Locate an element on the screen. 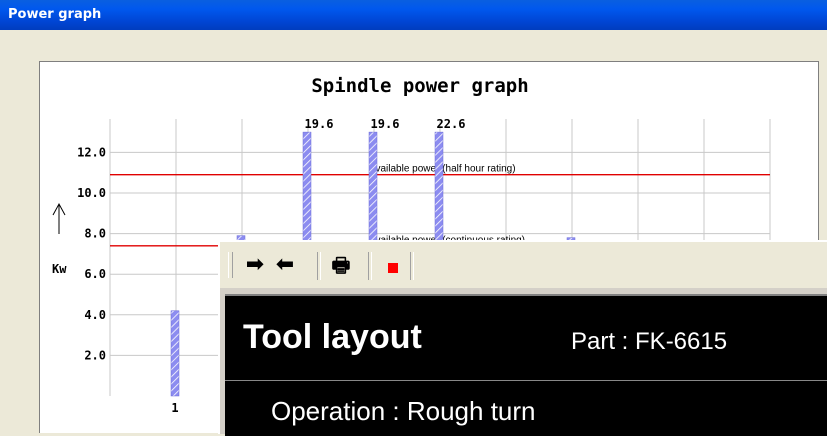 This screenshot has height=436, width=827. y-axis-arrow is located at coordinates (59, 218).